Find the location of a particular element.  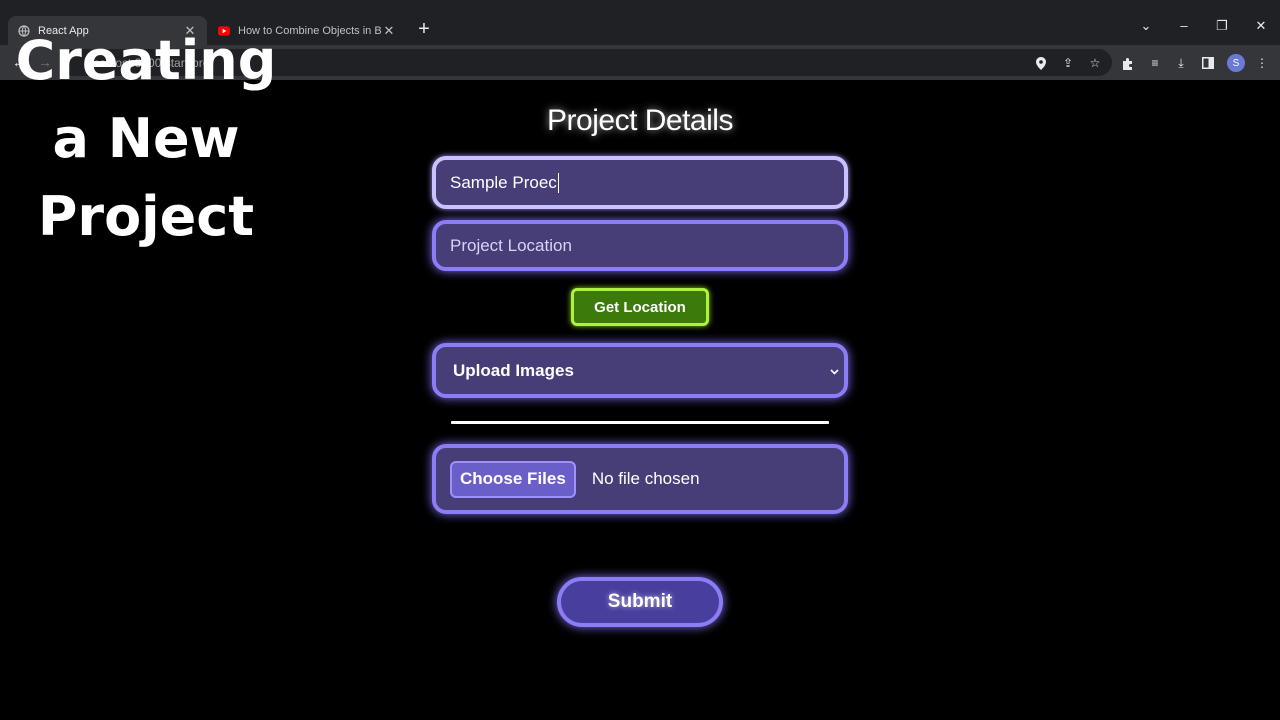

close-tab-icon: ✕ is located at coordinates (389, 31).